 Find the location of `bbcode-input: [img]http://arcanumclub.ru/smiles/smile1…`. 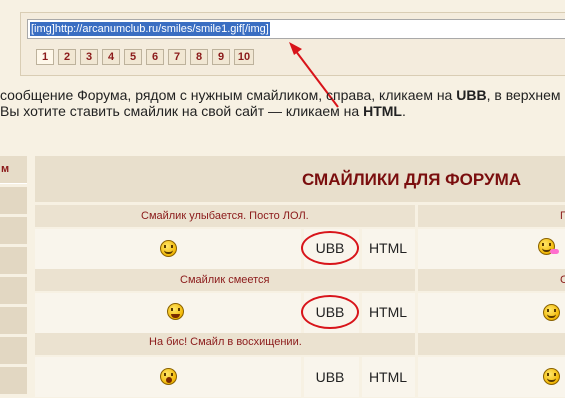

bbcode-input: [img]http://arcanumclub.ru/smiles/smile1… is located at coordinates (296, 29).